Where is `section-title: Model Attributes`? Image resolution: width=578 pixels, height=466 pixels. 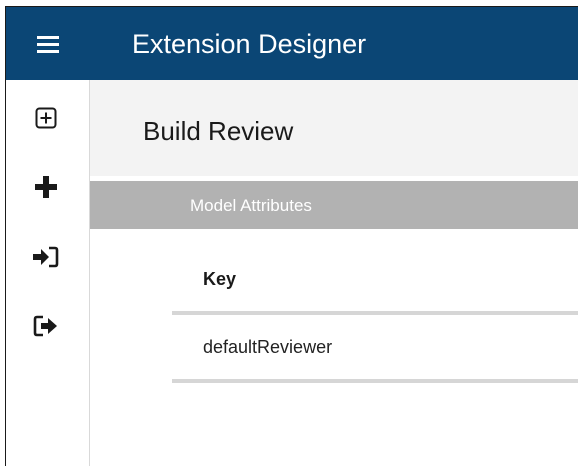 section-title: Model Attributes is located at coordinates (251, 205).